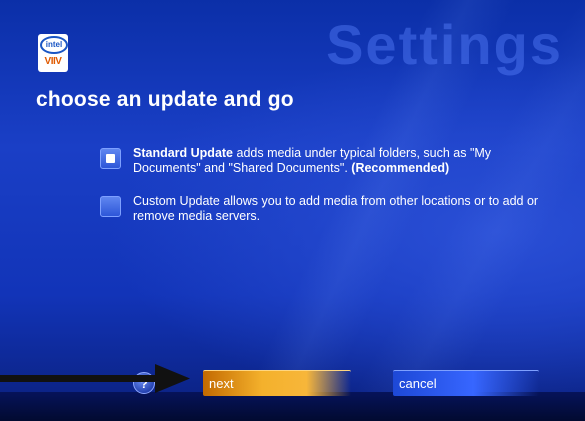 The width and height of the screenshot is (585, 421). What do you see at coordinates (183, 153) in the screenshot?
I see `option-standard-title: Standard Update` at bounding box center [183, 153].